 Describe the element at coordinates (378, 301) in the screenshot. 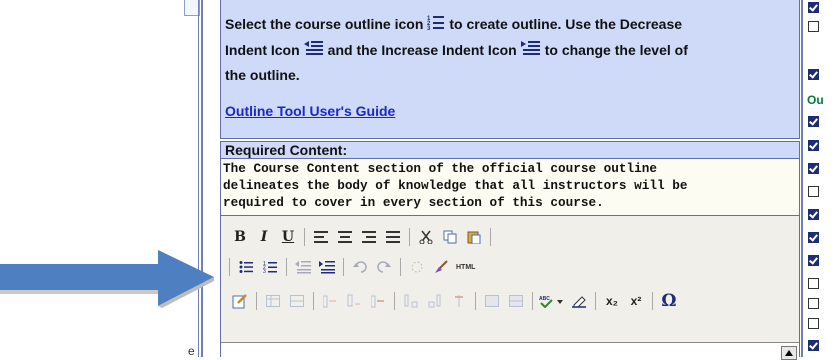

I see `delete-row-icon` at that location.